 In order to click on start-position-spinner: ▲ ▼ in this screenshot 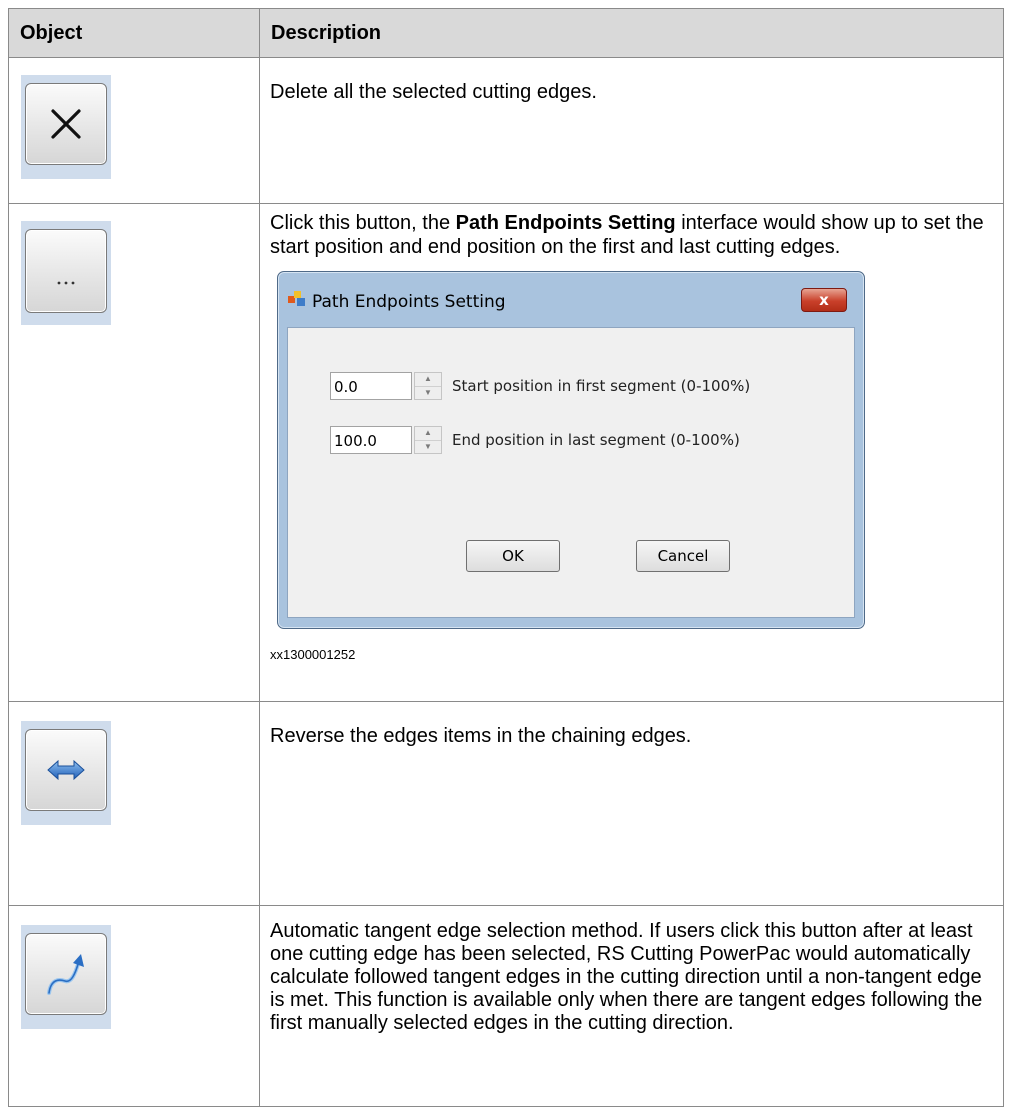, I will do `click(428, 386)`.